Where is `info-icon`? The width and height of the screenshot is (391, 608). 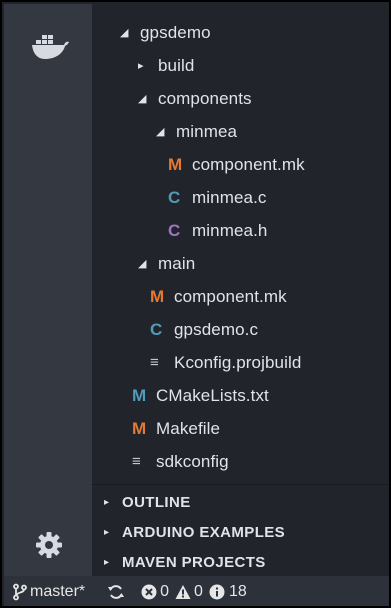
info-icon is located at coordinates (217, 592).